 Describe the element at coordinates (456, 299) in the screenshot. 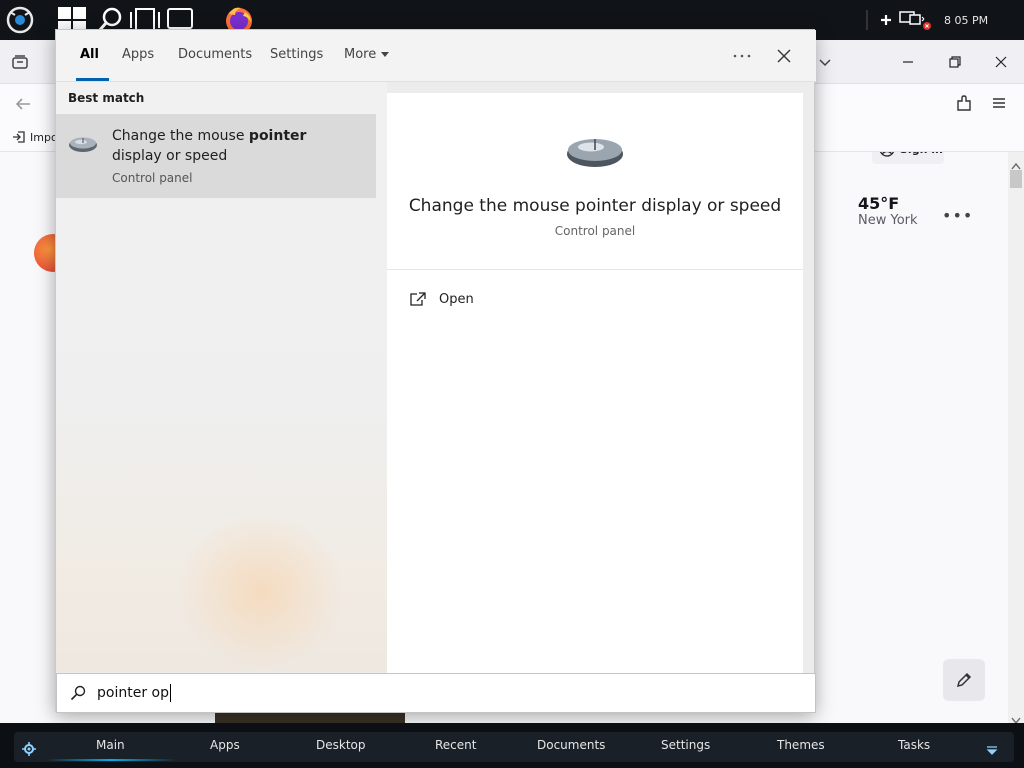

I see `open-action-label: Open` at that location.